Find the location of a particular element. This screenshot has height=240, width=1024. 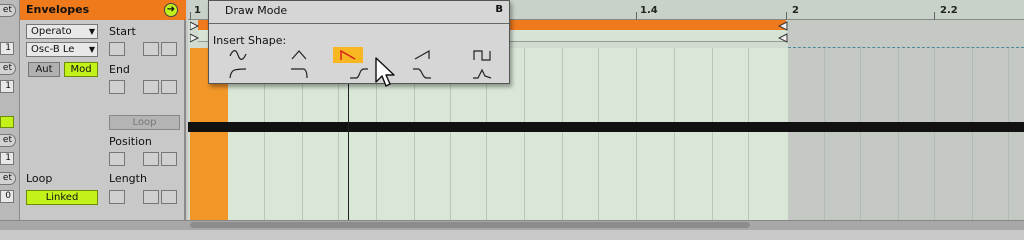

strip-number-2: 1 is located at coordinates (7, 86).